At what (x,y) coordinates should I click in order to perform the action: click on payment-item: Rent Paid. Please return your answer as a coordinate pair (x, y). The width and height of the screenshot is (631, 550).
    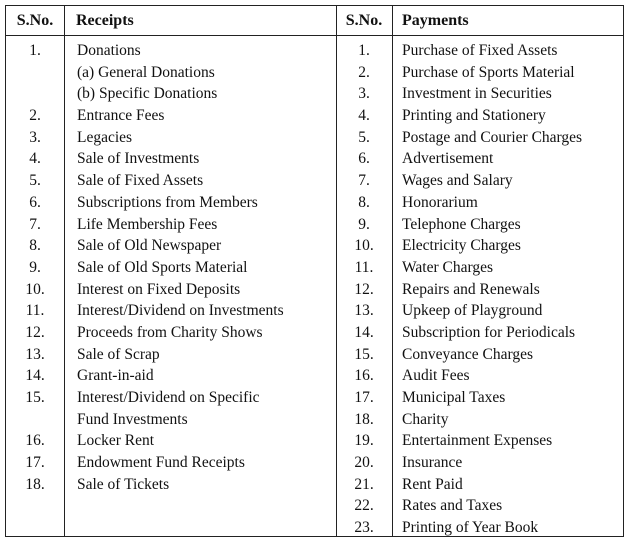
    Looking at the image, I should click on (432, 484).